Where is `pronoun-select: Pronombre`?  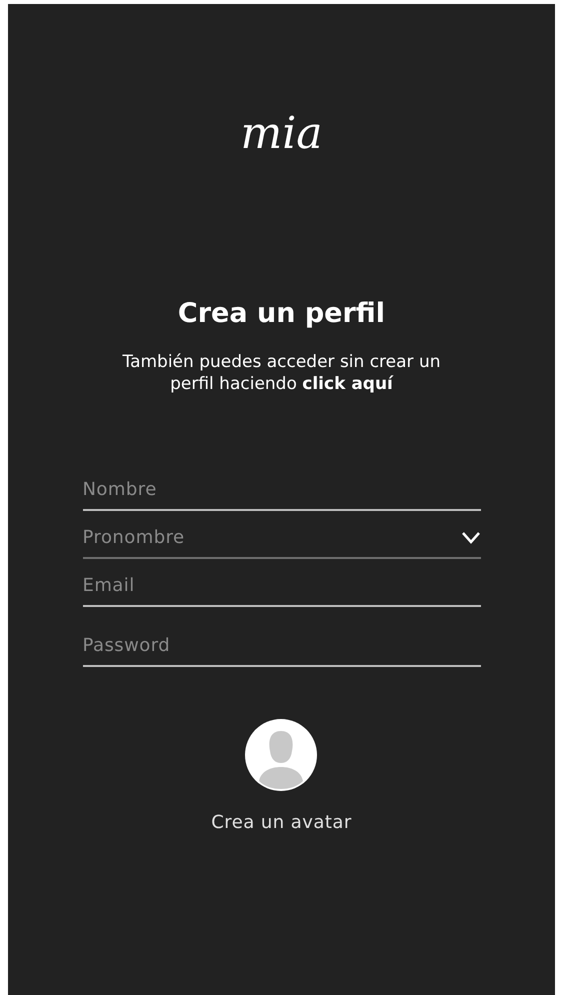 pronoun-select: Pronombre is located at coordinates (281, 534).